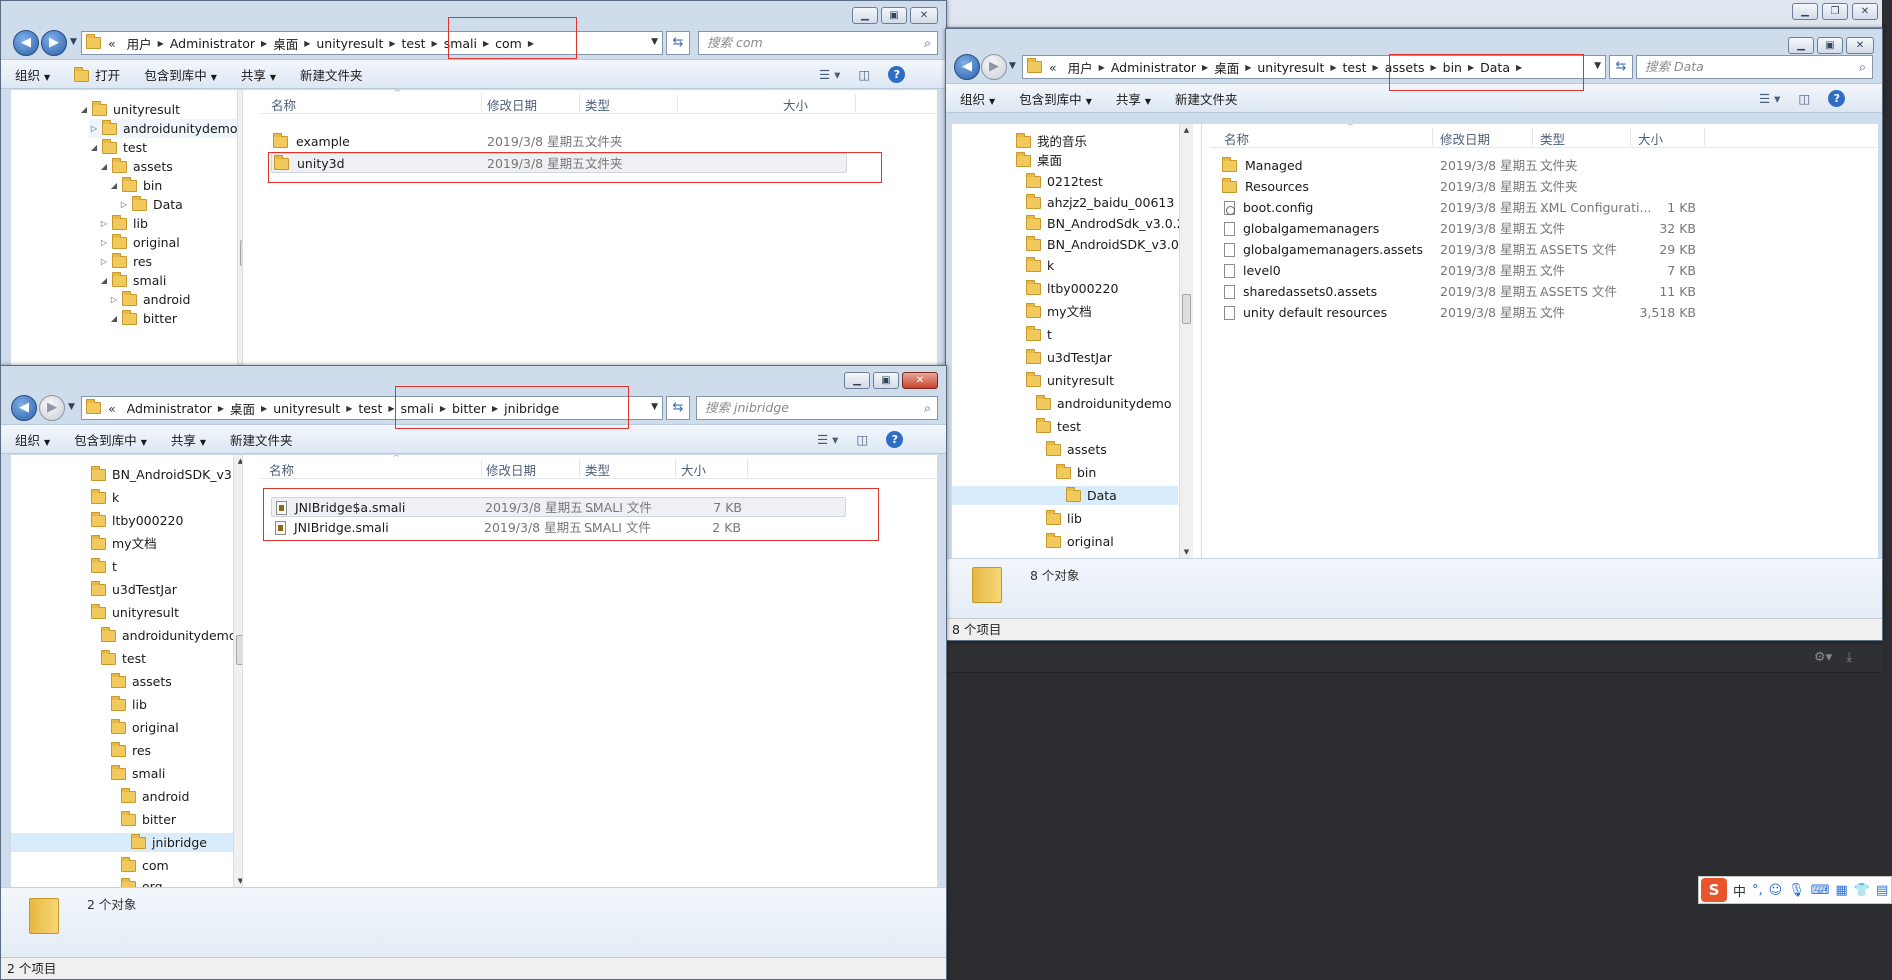  What do you see at coordinates (1105, 223) in the screenshot?
I see `tree-item-bn-androdsdk: BN_AndrodSdk_v3.0.2` at bounding box center [1105, 223].